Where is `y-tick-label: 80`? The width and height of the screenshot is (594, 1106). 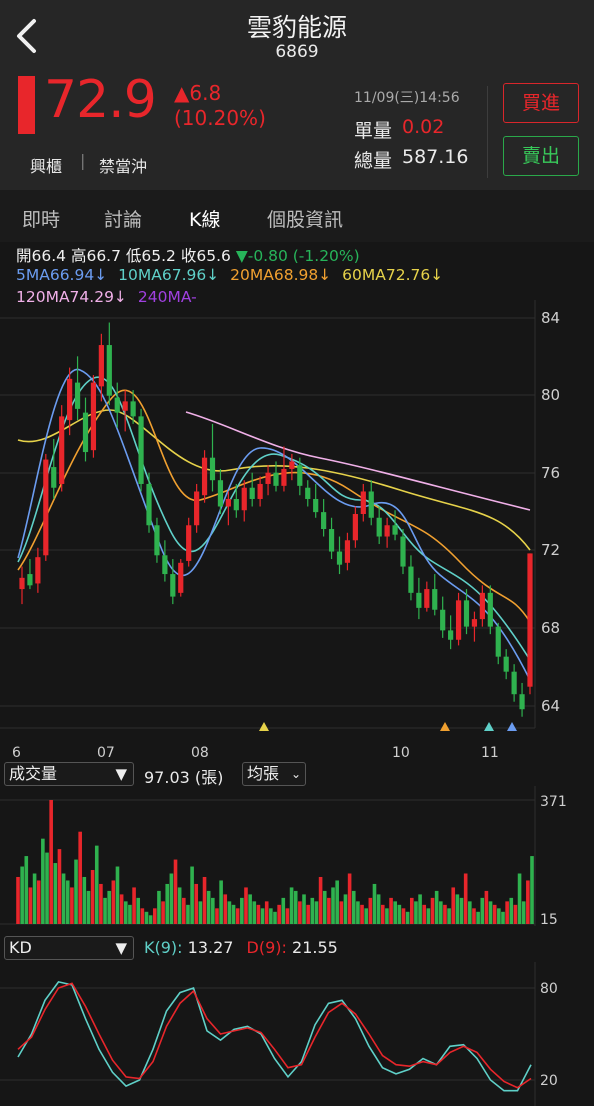 y-tick-label: 80 is located at coordinates (549, 989).